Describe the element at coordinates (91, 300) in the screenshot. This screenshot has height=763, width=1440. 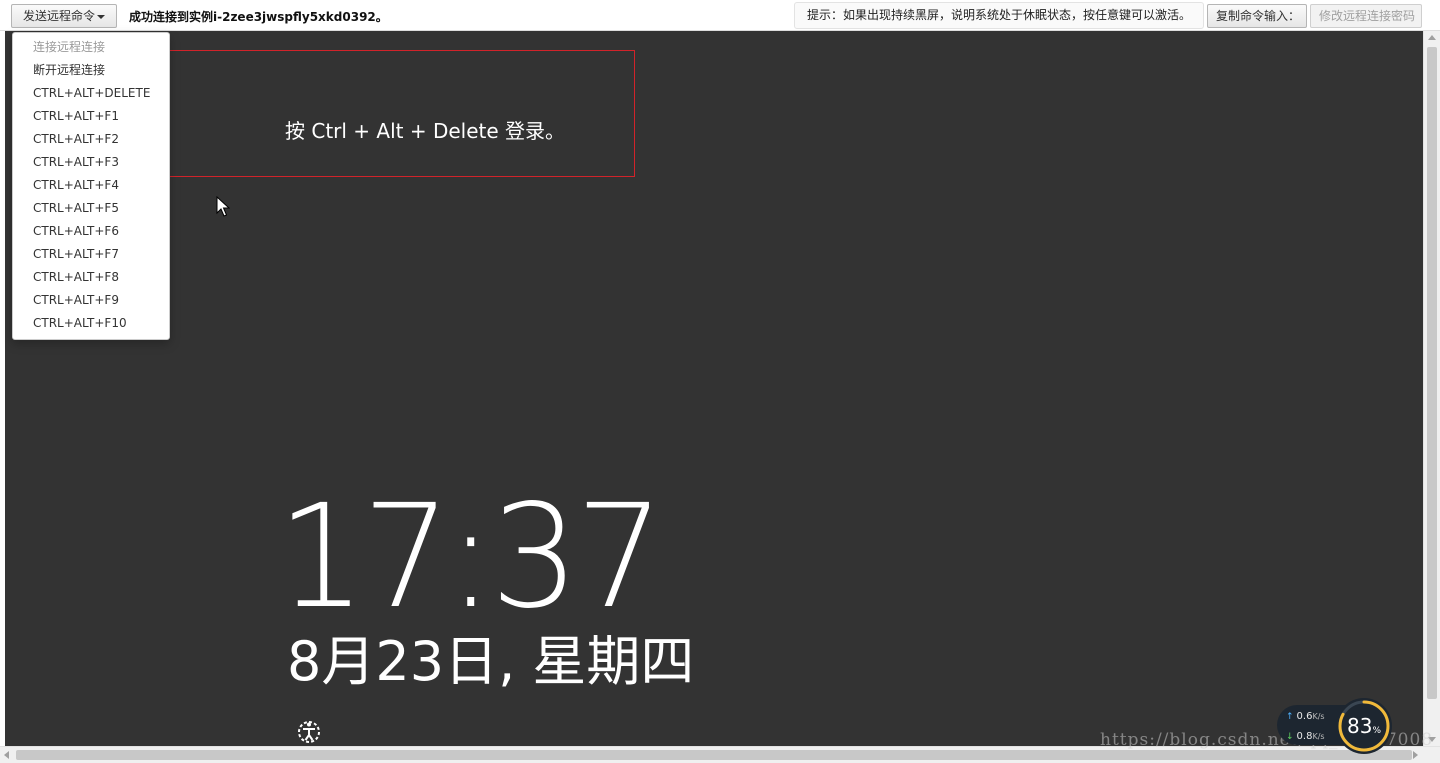
I see `menu-item: CTRL+ALT+F9` at that location.